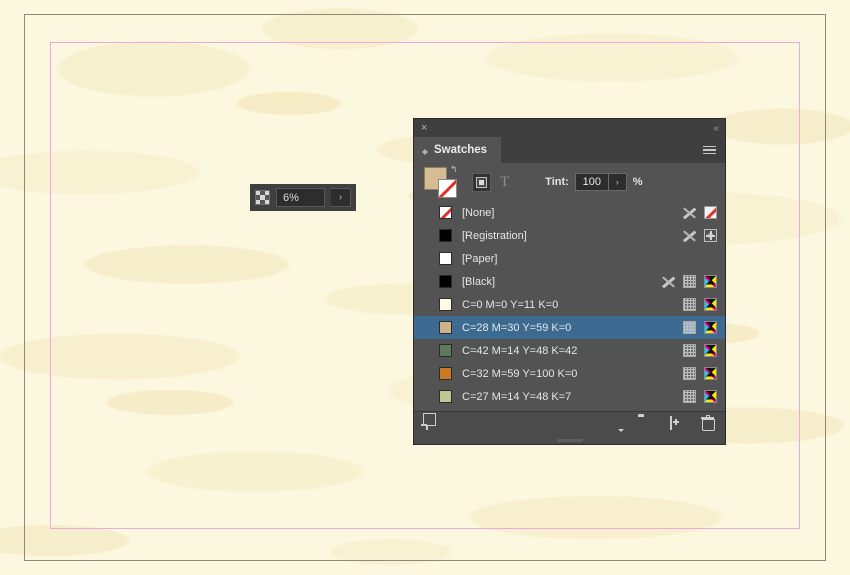 The width and height of the screenshot is (850, 575). Describe the element at coordinates (569, 258) in the screenshot. I see `swatch-row: [Paper]` at that location.